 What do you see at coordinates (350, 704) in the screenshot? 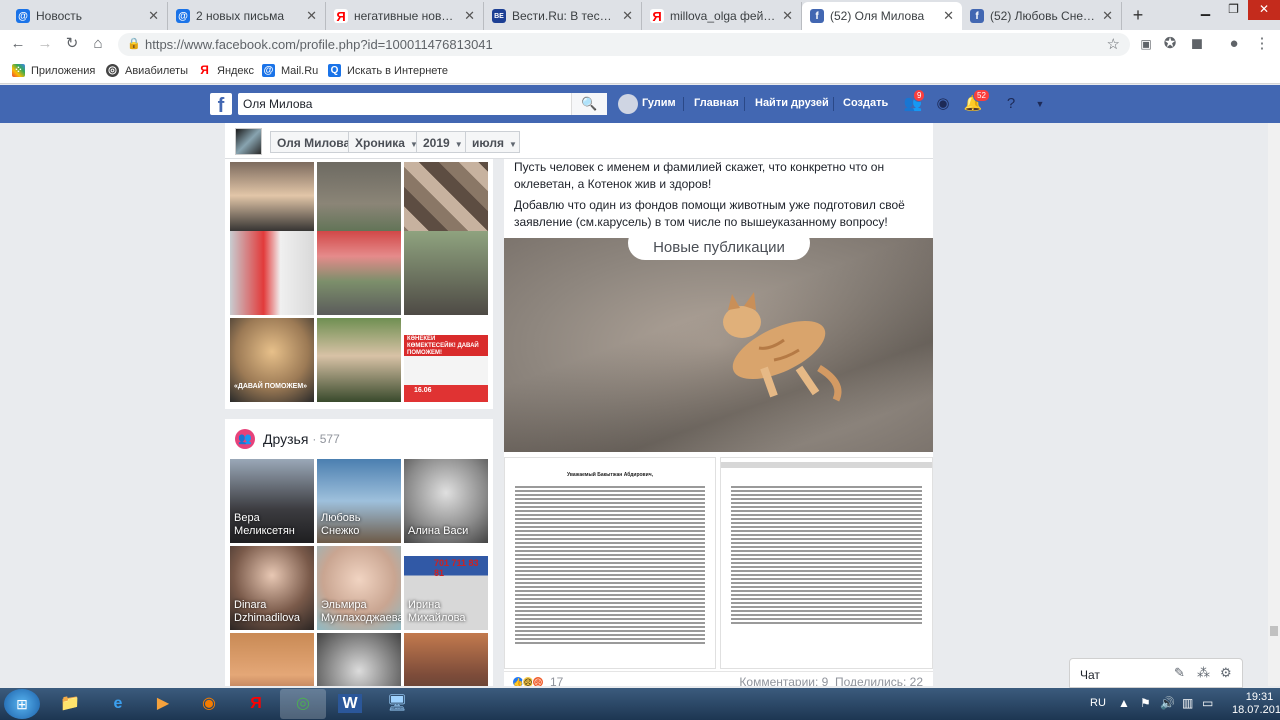
I see `word-icon: W` at bounding box center [350, 704].